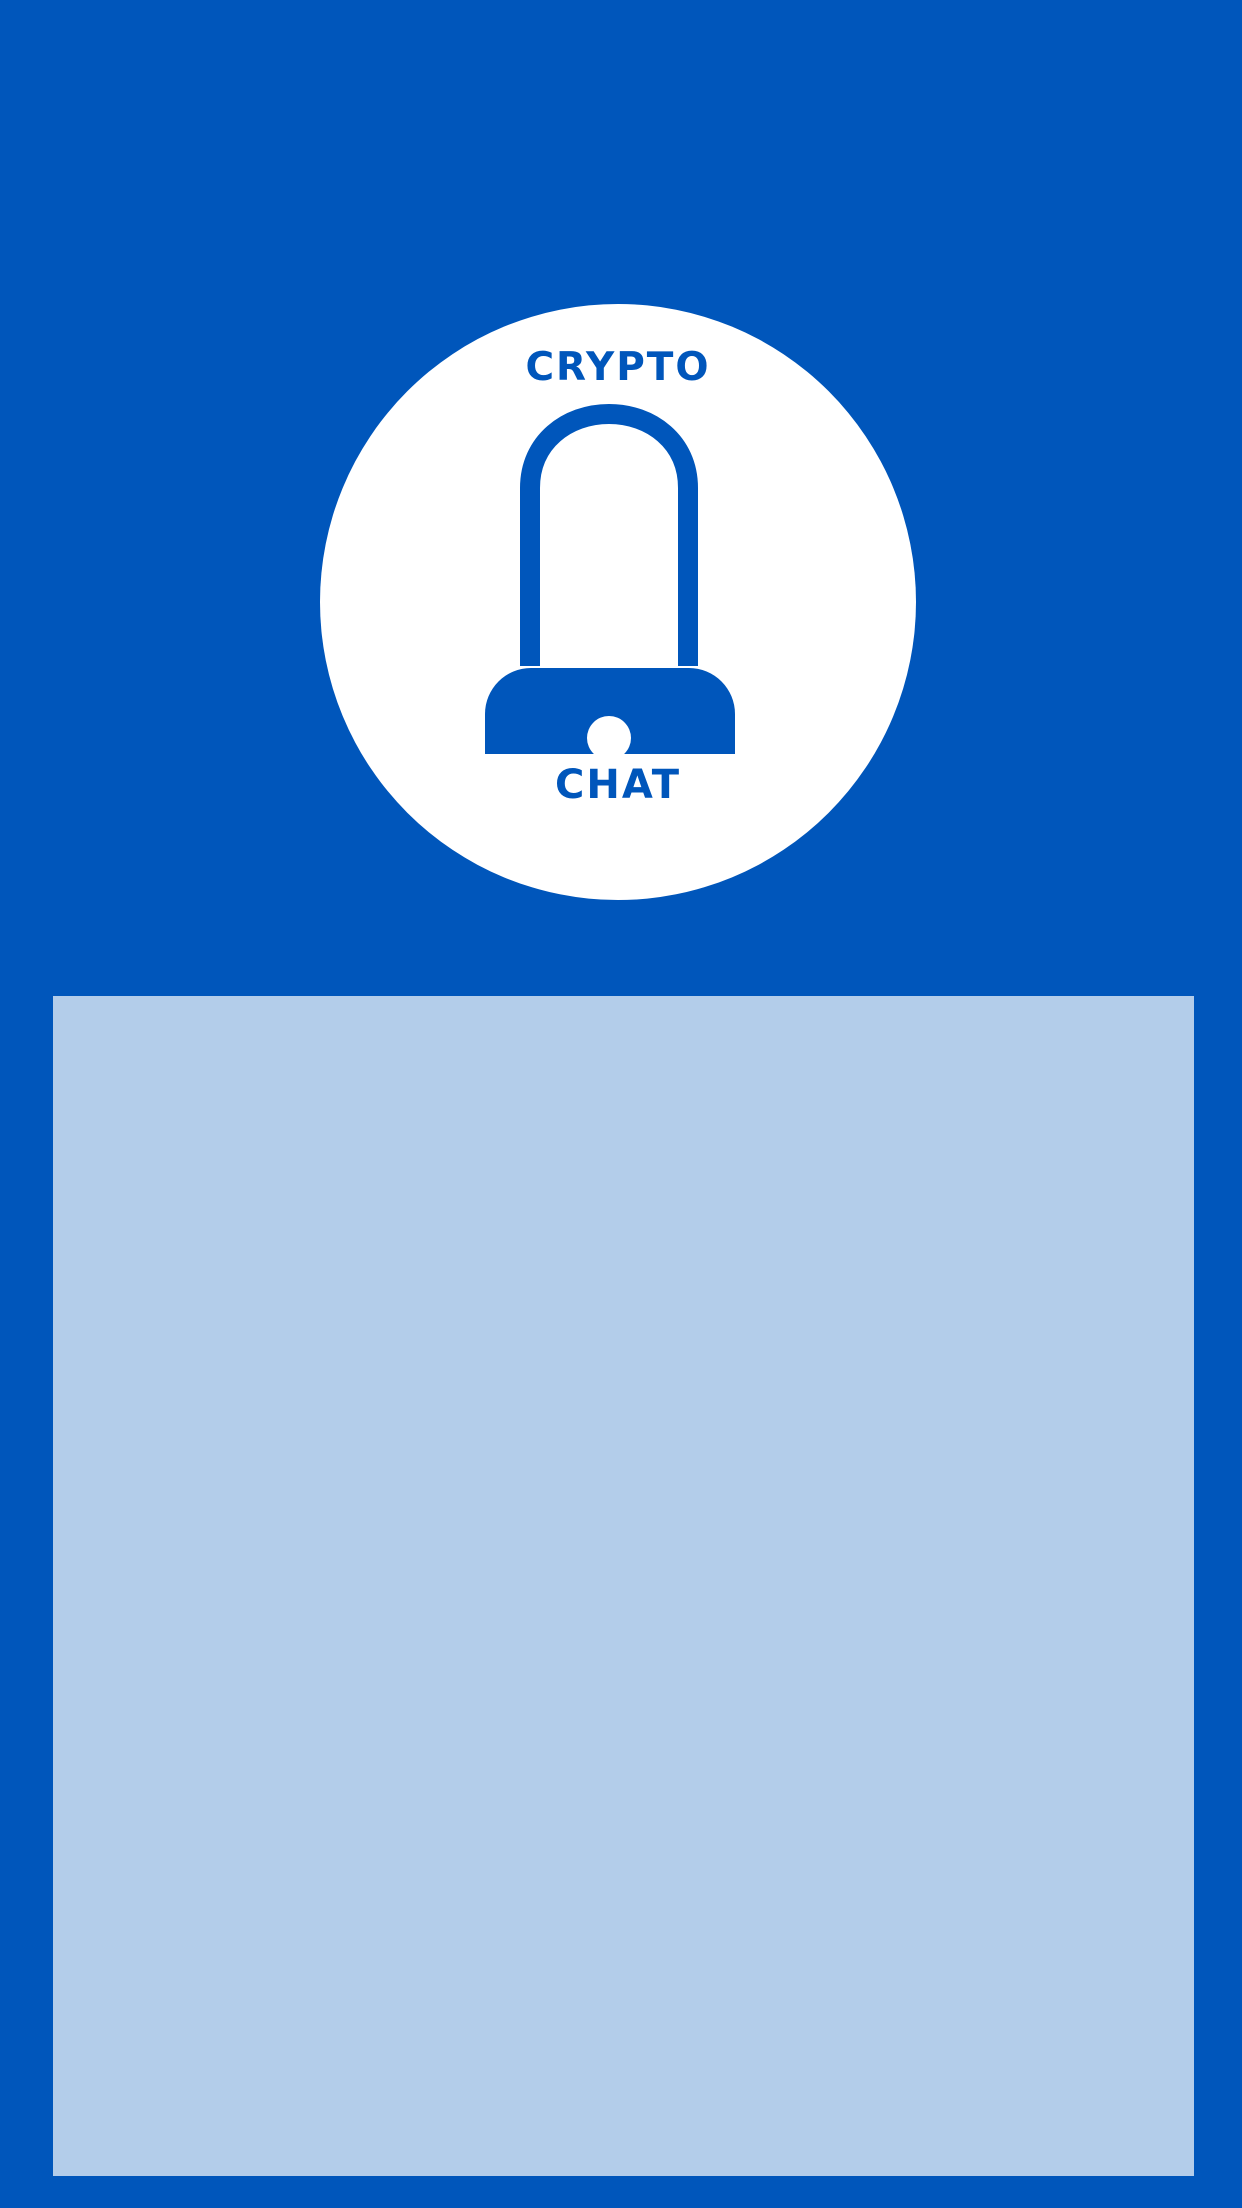 The image size is (1242, 2208). What do you see at coordinates (610, 579) in the screenshot?
I see `padlock-icon` at bounding box center [610, 579].